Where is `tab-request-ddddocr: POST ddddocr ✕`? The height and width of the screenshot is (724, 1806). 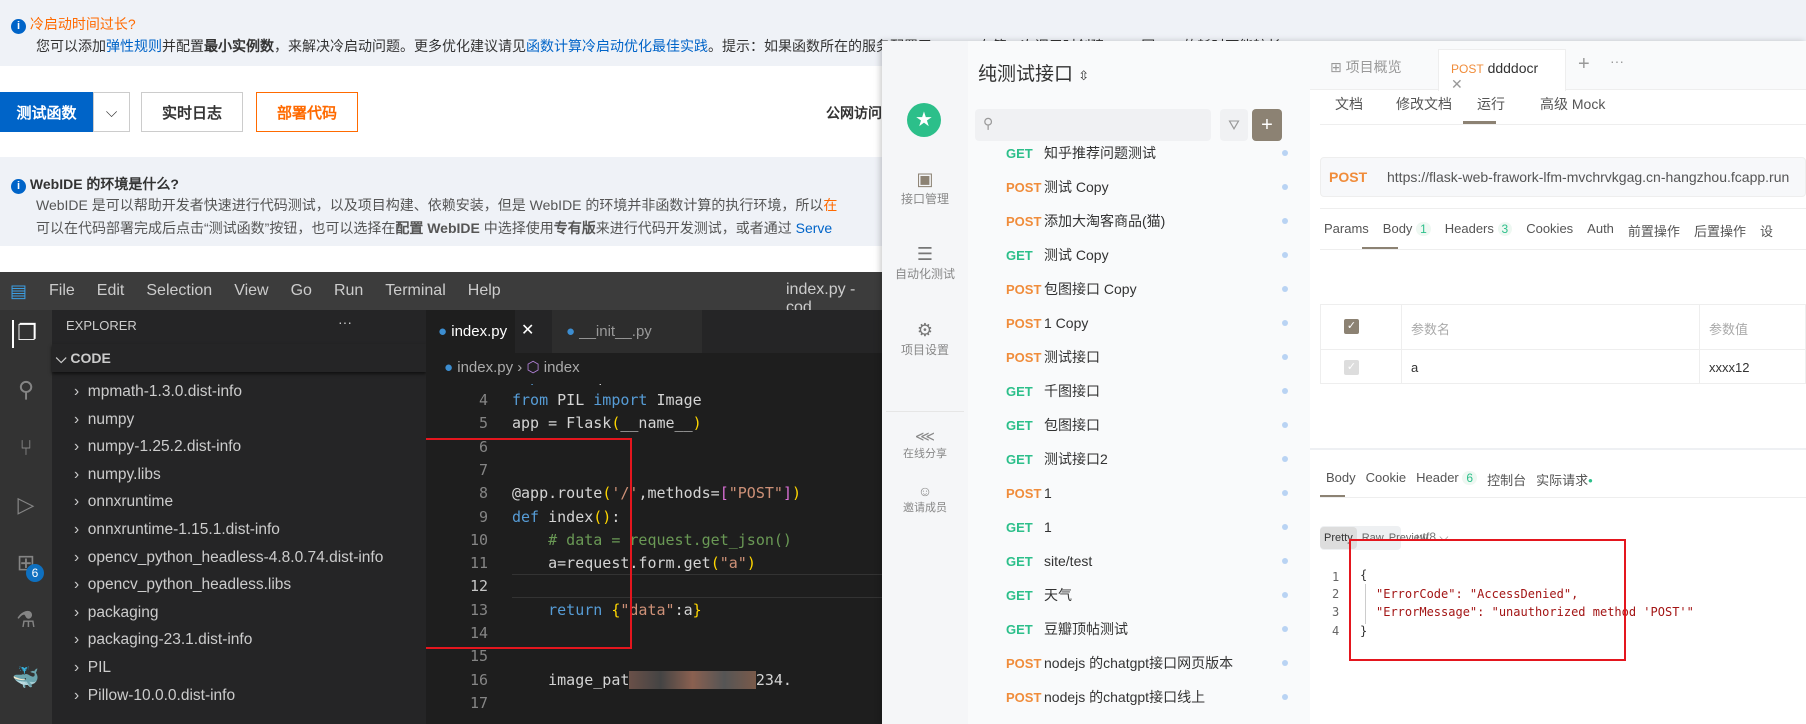 tab-request-ddddocr: POST ddddocr ✕ is located at coordinates (1502, 70).